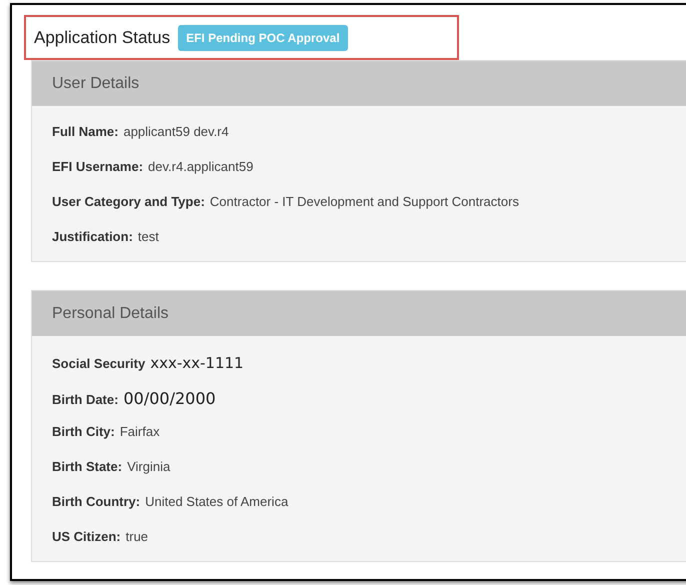 The image size is (686, 585). I want to click on field-label: Birth Country:, so click(96, 502).